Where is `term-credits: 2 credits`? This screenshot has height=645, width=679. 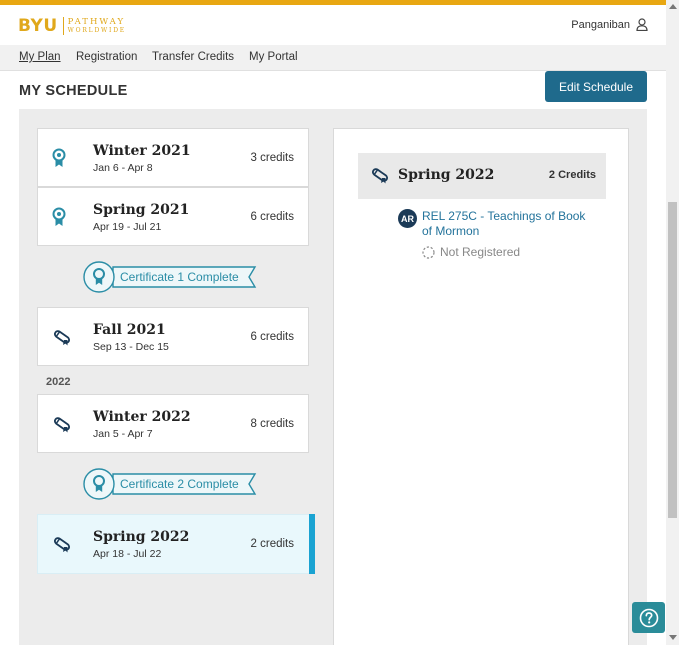 term-credits: 2 credits is located at coordinates (272, 544).